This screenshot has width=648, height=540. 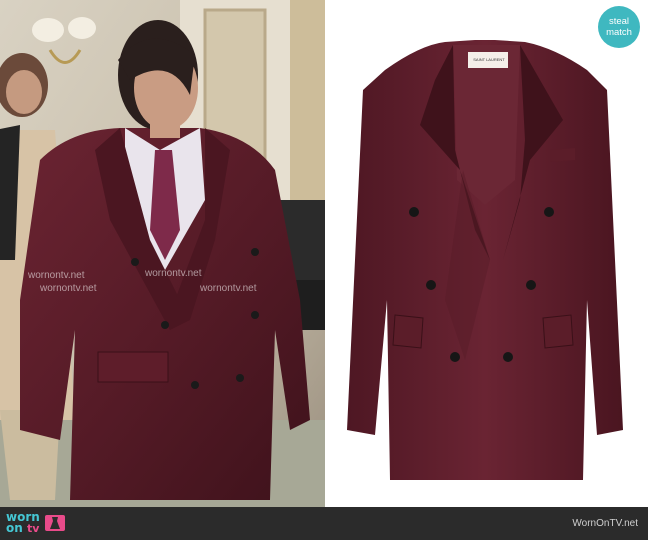 I want to click on dress-icon, so click(x=54, y=523).